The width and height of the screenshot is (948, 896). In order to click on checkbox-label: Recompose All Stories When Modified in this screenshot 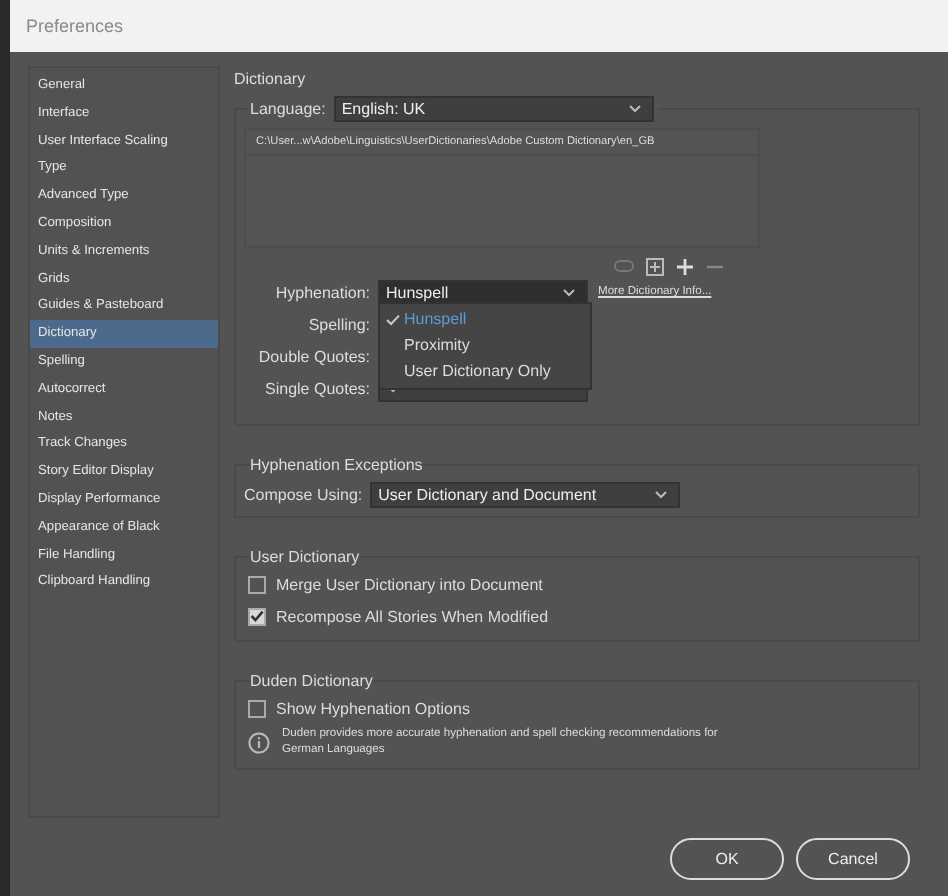, I will do `click(412, 616)`.